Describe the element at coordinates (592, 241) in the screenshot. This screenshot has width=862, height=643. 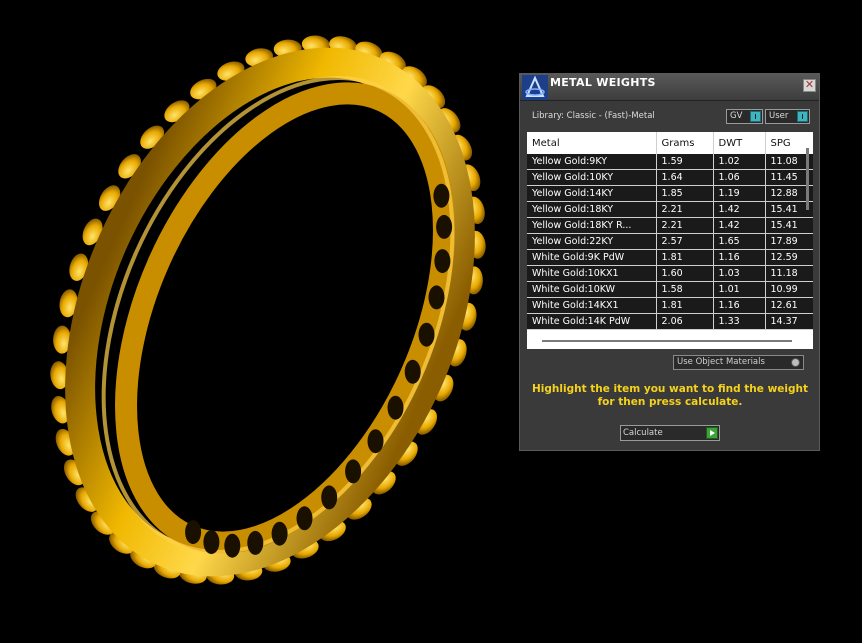
I see `cell-metal: Yellow Gold:22KY` at that location.